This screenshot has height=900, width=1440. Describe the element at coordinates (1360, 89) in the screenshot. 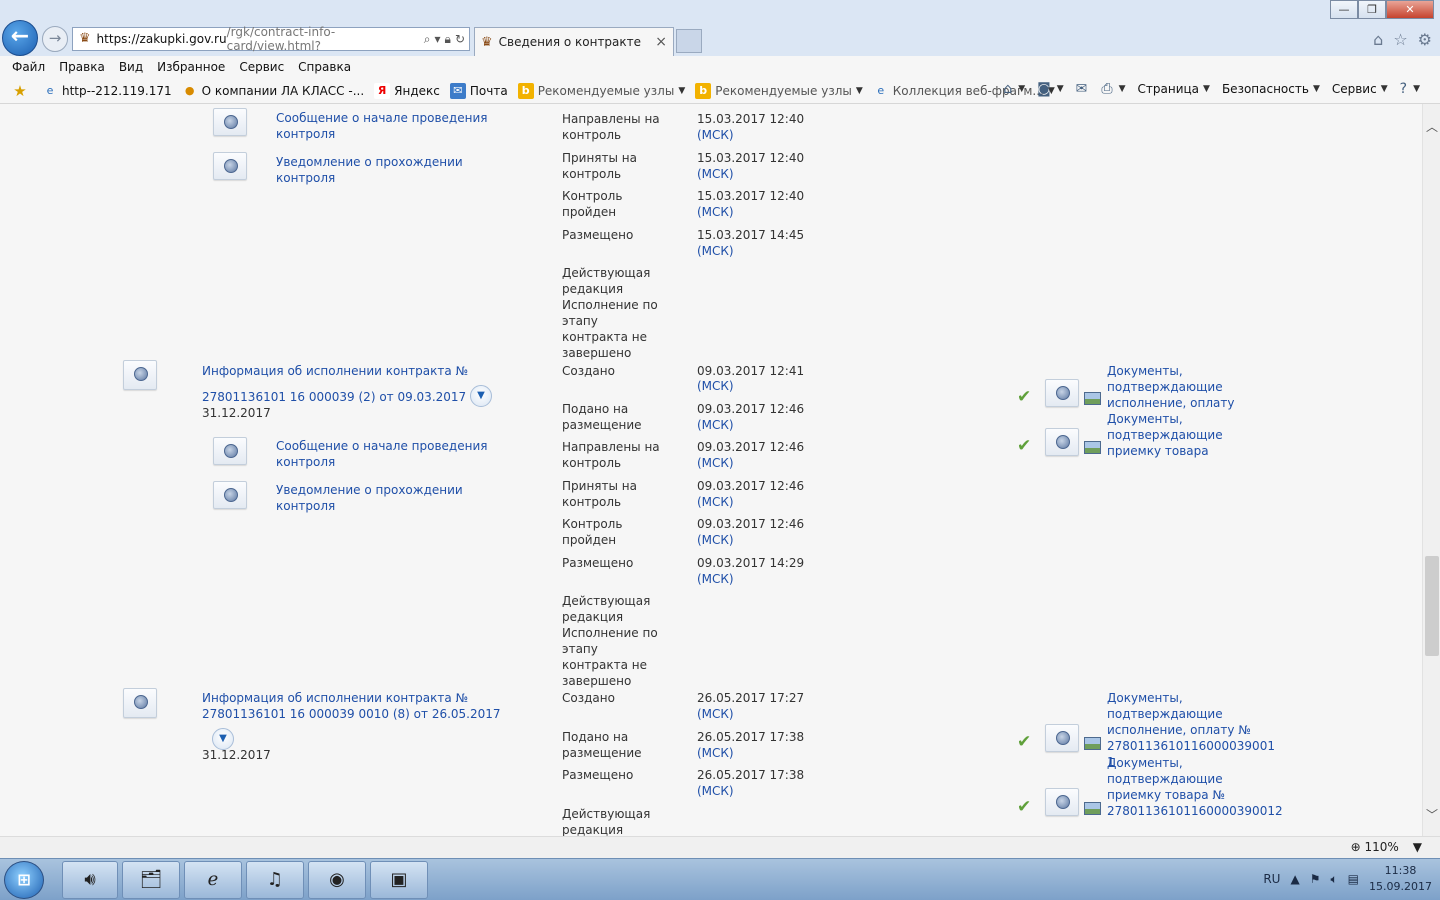

I see `tools-menu: Сервис ▼` at that location.